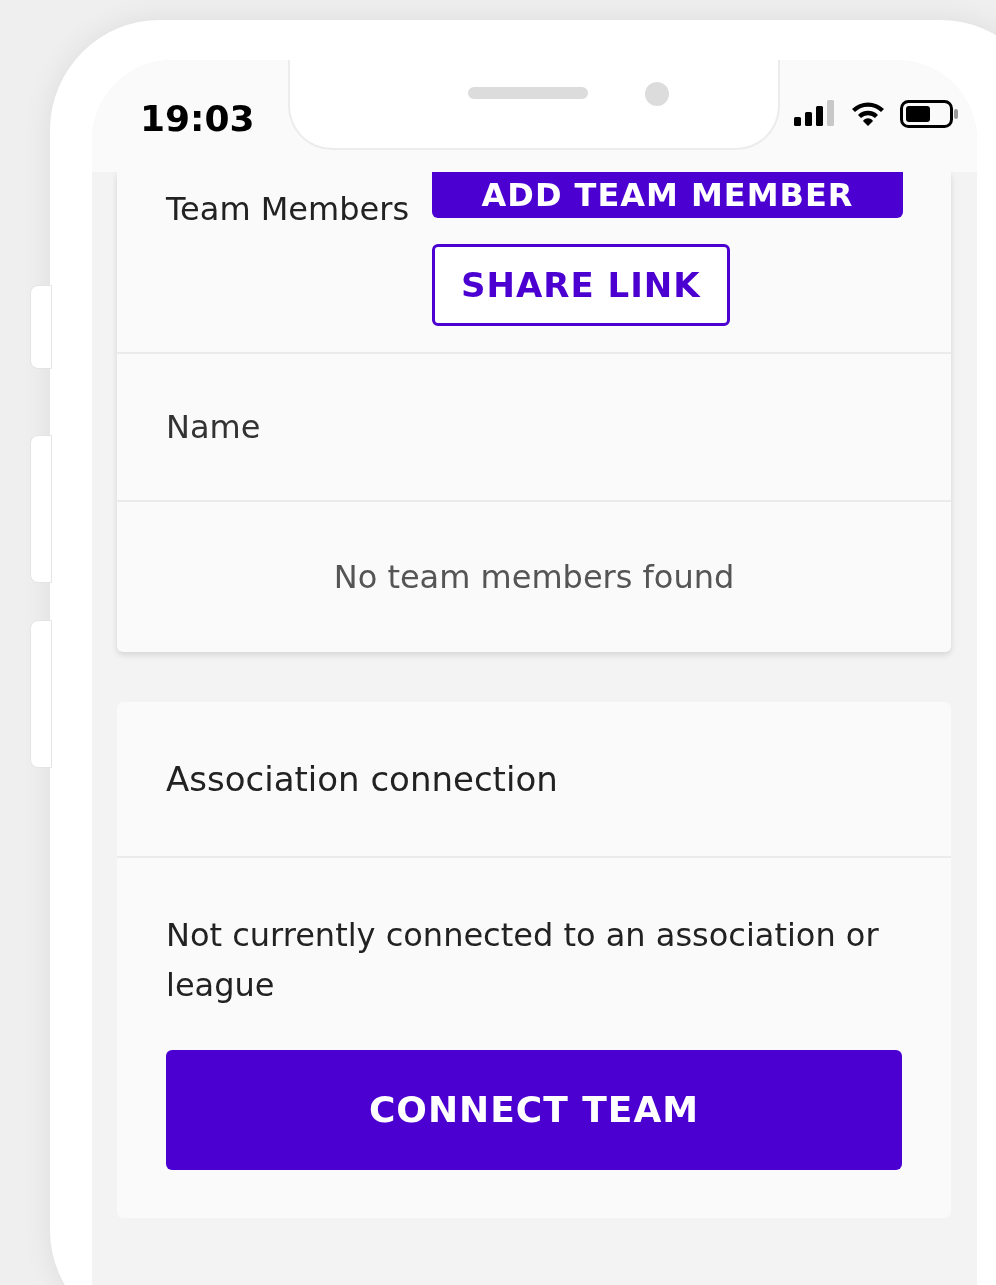 This screenshot has width=996, height=1285. Describe the element at coordinates (534, 1110) in the screenshot. I see `connect-team-button: CONNECT TEAM` at that location.